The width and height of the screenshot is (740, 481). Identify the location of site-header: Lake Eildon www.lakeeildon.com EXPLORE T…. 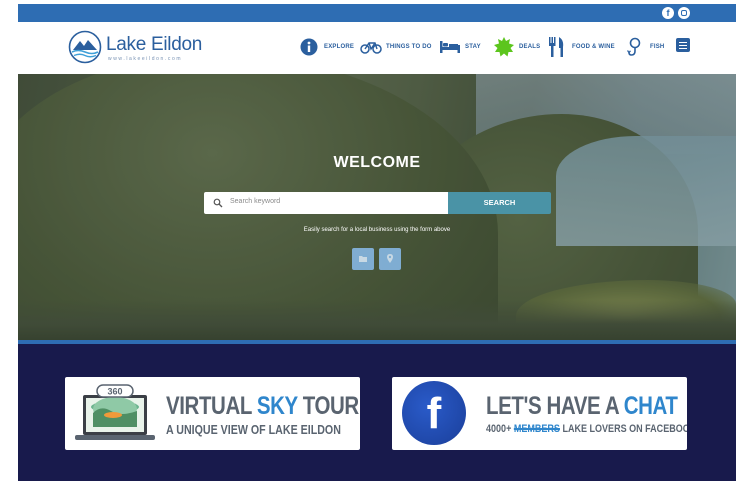
(377, 48).